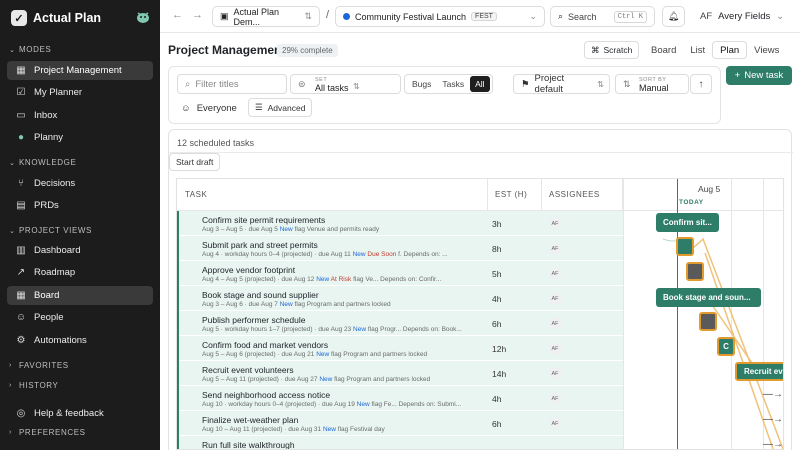 Image resolution: width=800 pixels, height=450 pixels. I want to click on nav-automations: ⚙ Automations, so click(80, 340).